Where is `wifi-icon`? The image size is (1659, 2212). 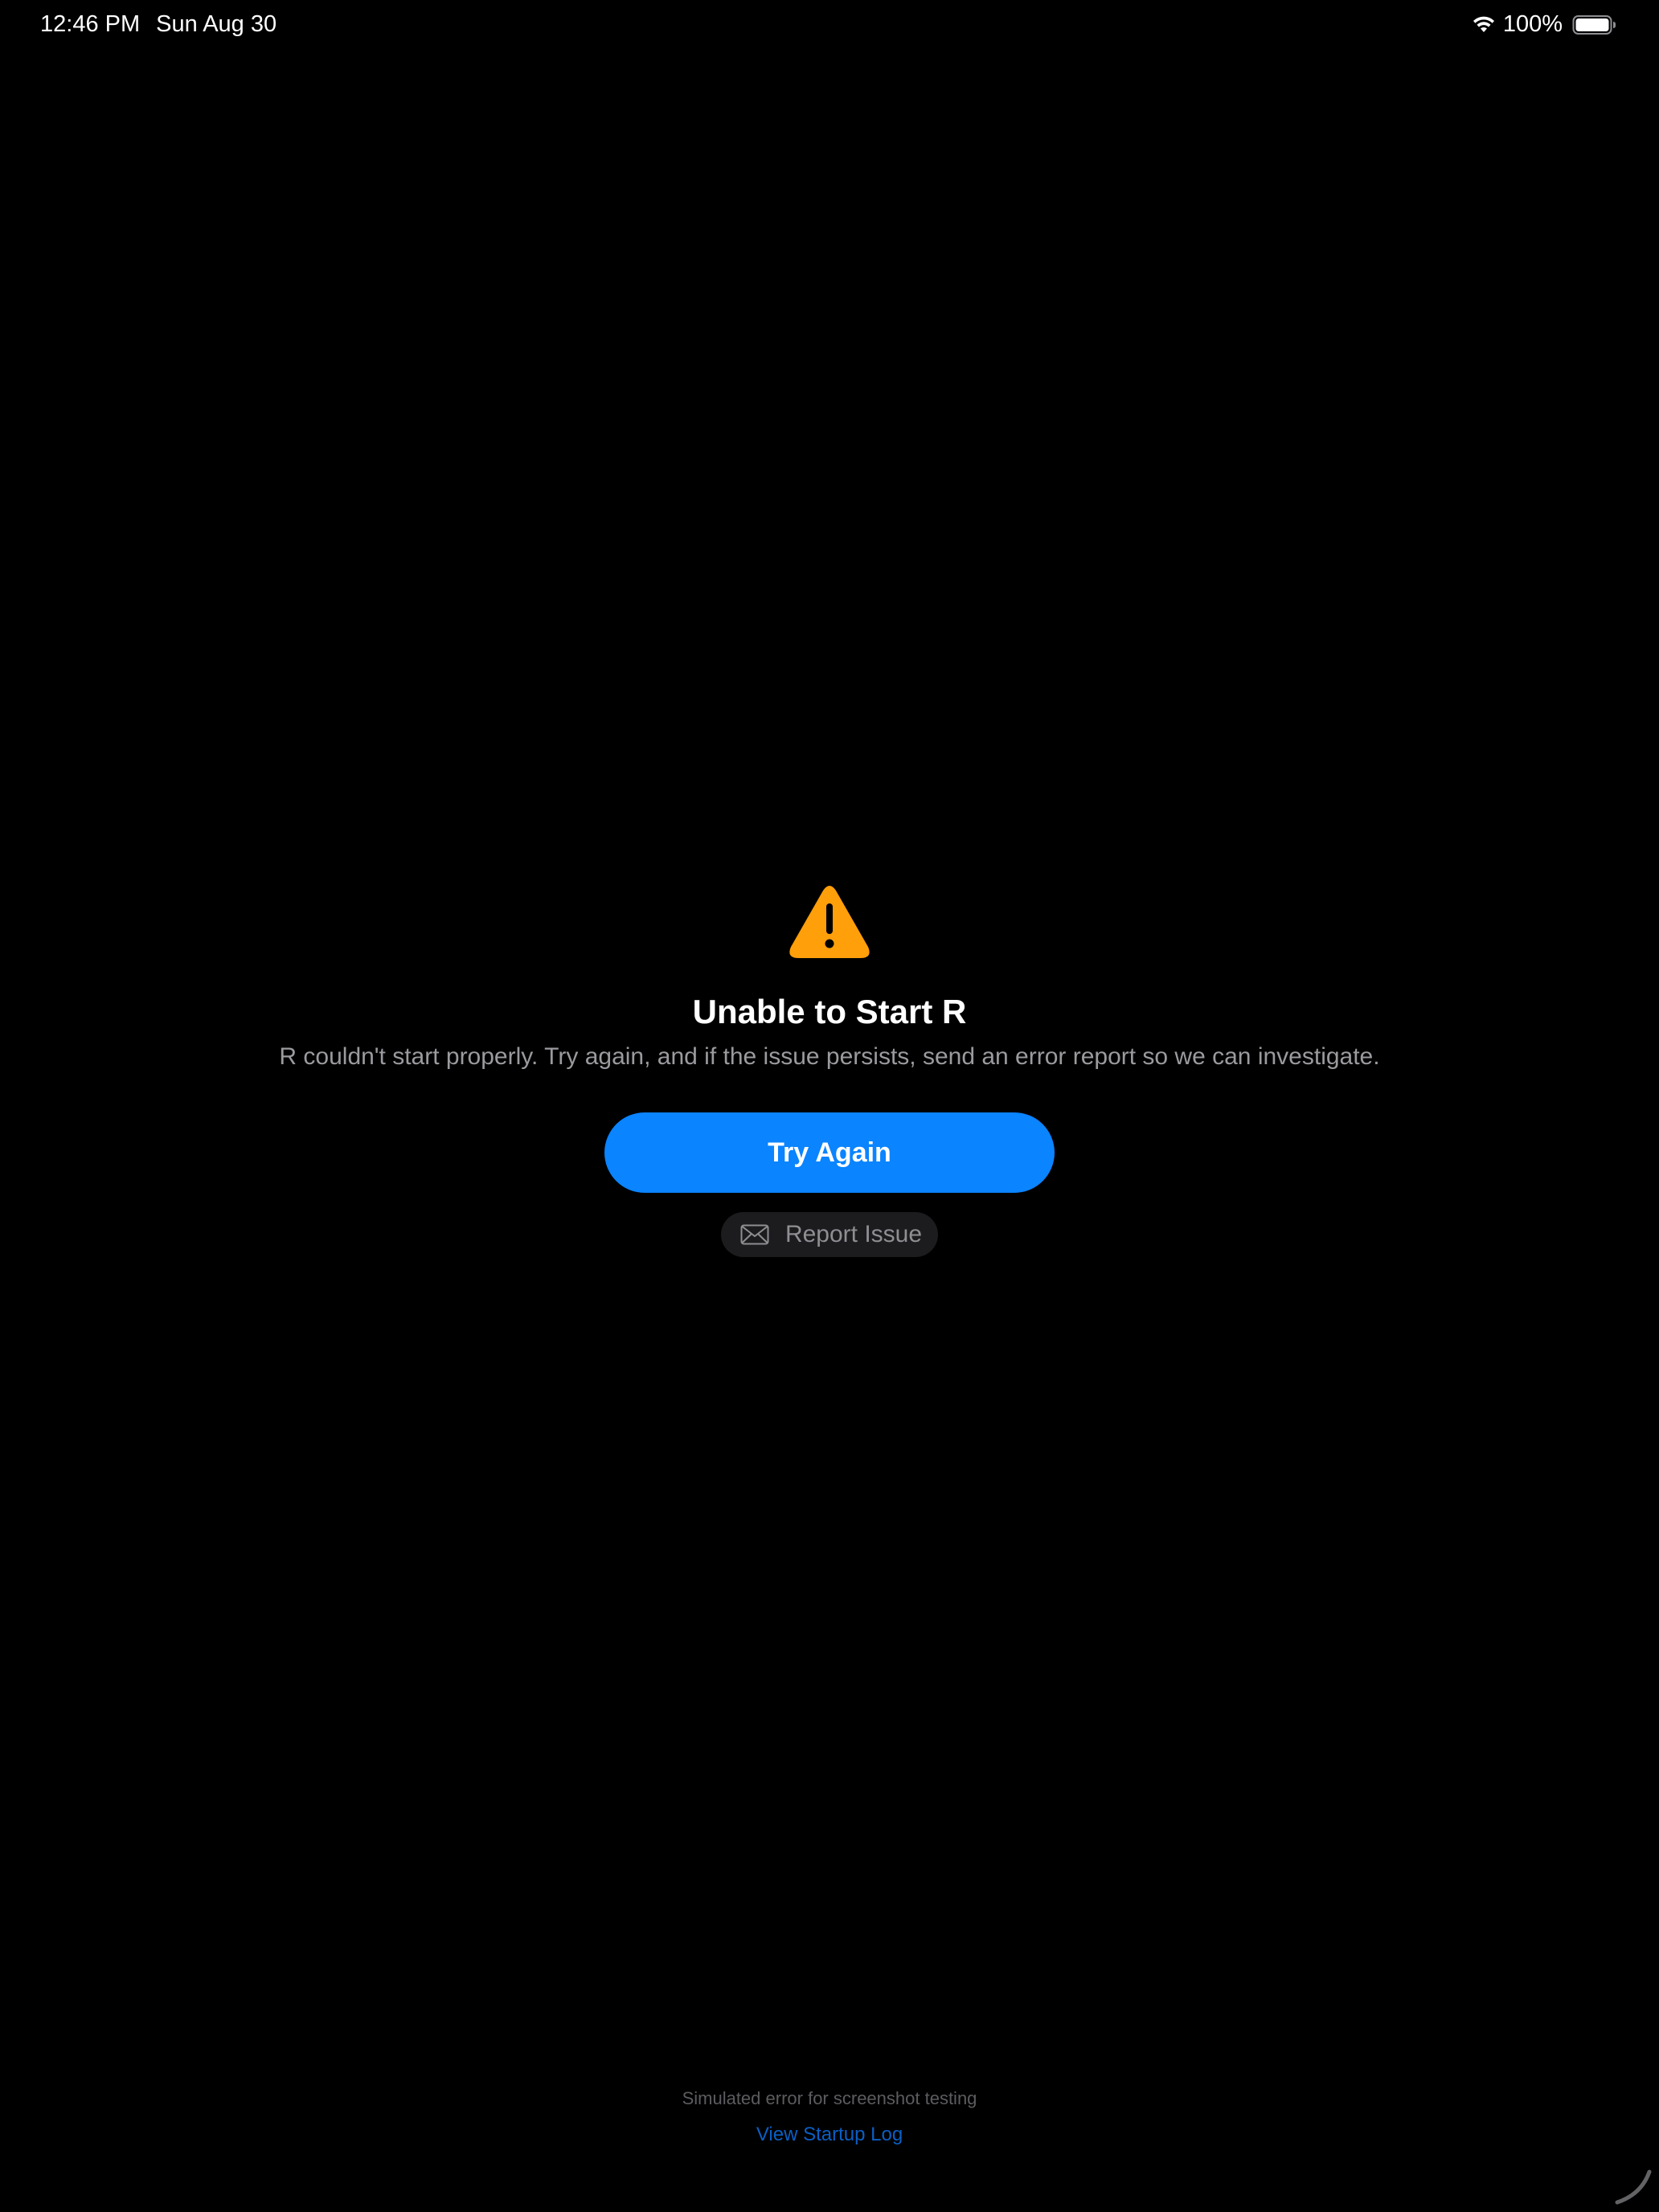 wifi-icon is located at coordinates (1483, 24).